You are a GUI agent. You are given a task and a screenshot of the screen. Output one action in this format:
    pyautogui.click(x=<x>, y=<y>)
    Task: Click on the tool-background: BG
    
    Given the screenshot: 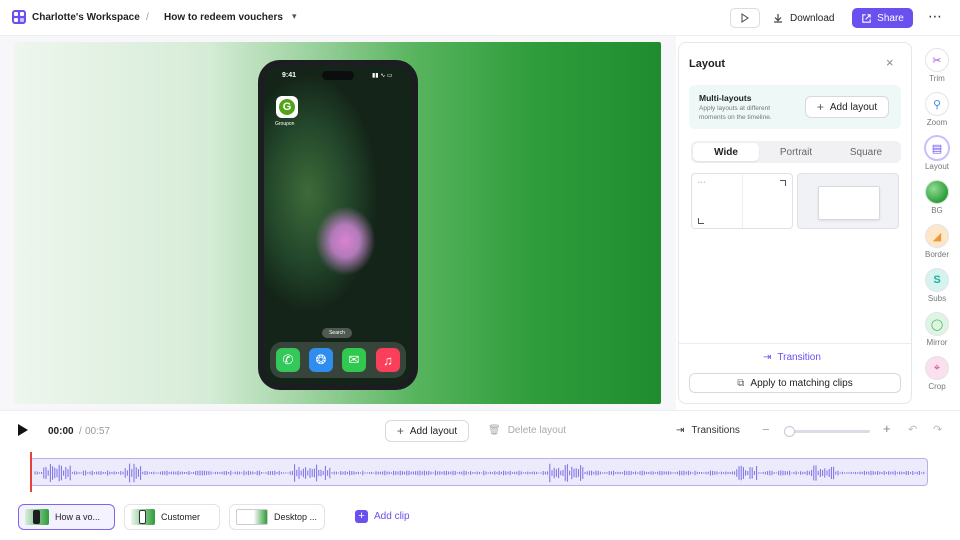 What is the action you would take?
    pyautogui.click(x=937, y=197)
    